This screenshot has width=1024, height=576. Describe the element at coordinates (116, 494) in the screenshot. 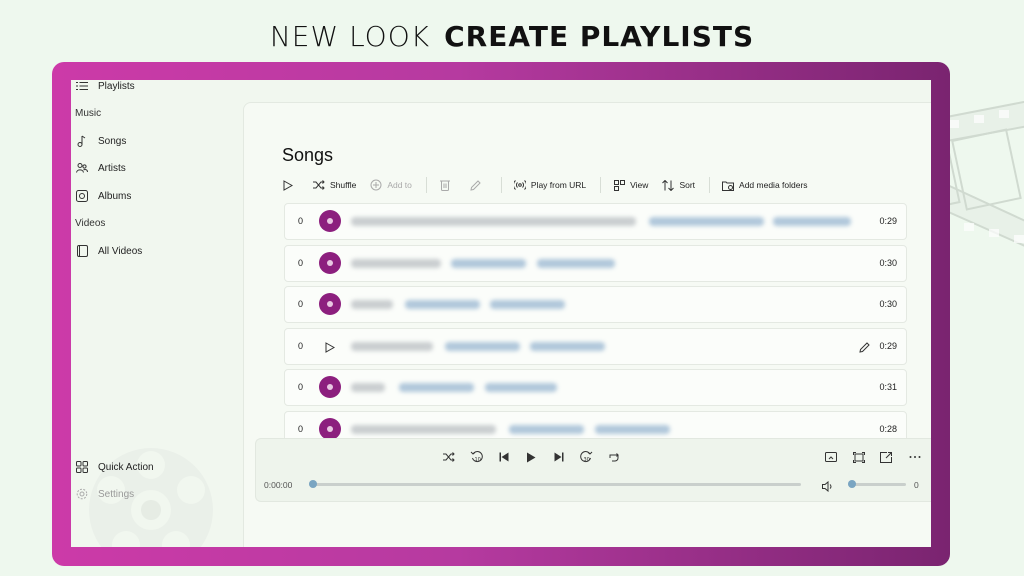

I see `sidebar-item-label: Settings` at that location.